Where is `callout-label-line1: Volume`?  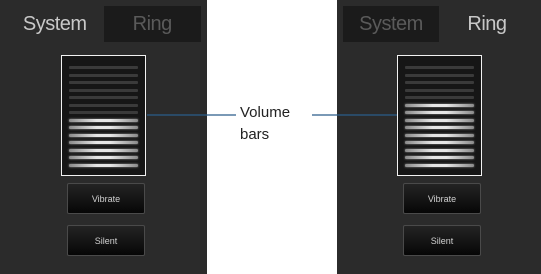
callout-label-line1: Volume is located at coordinates (265, 112).